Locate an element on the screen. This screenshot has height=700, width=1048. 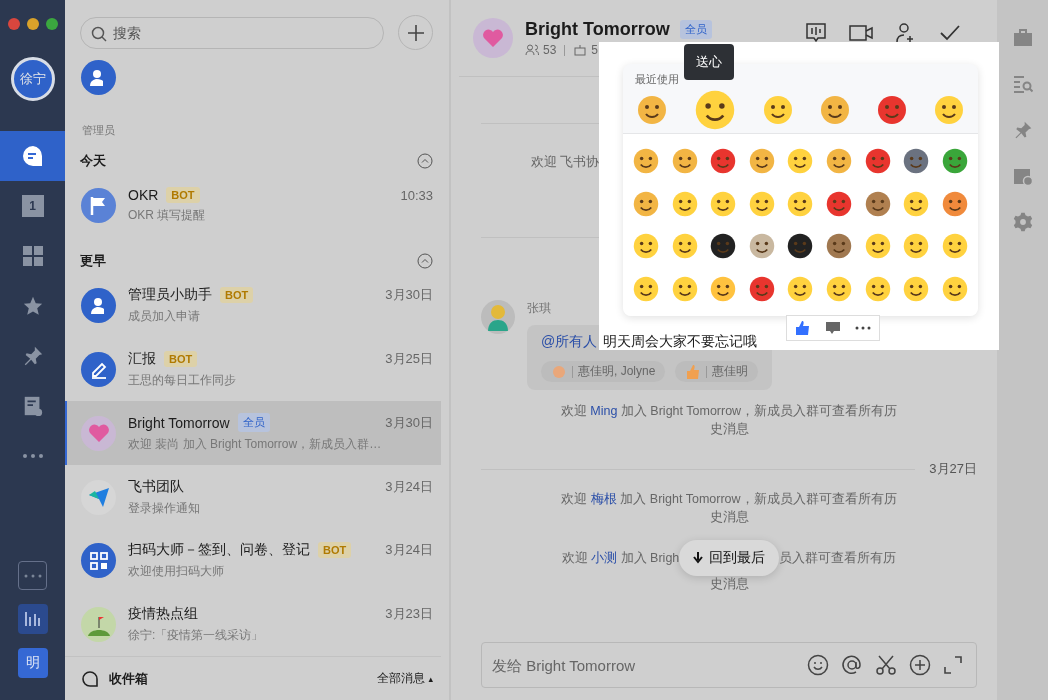
user-avatar: 徐宁 is located at coordinates (32, 79).